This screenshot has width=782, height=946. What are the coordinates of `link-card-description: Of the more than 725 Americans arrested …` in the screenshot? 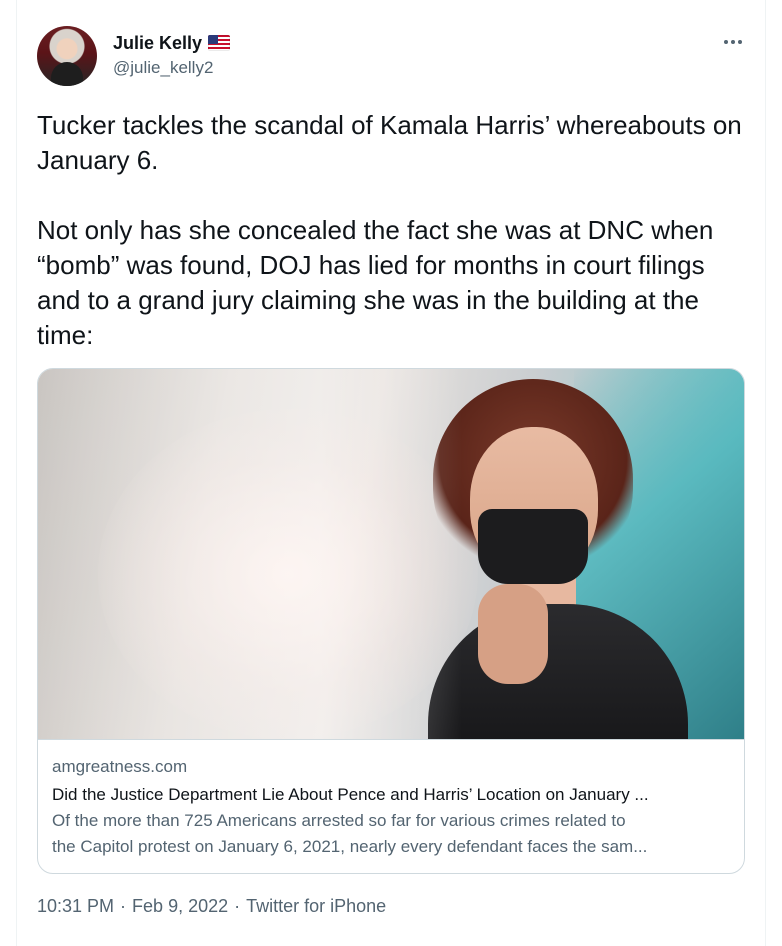 It's located at (387, 834).